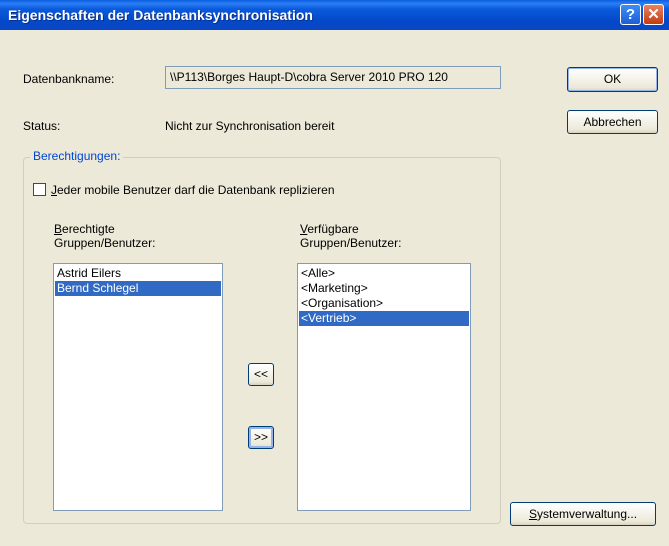 The width and height of the screenshot is (669, 546). What do you see at coordinates (384, 288) in the screenshot?
I see `list-item: <Marketing>` at bounding box center [384, 288].